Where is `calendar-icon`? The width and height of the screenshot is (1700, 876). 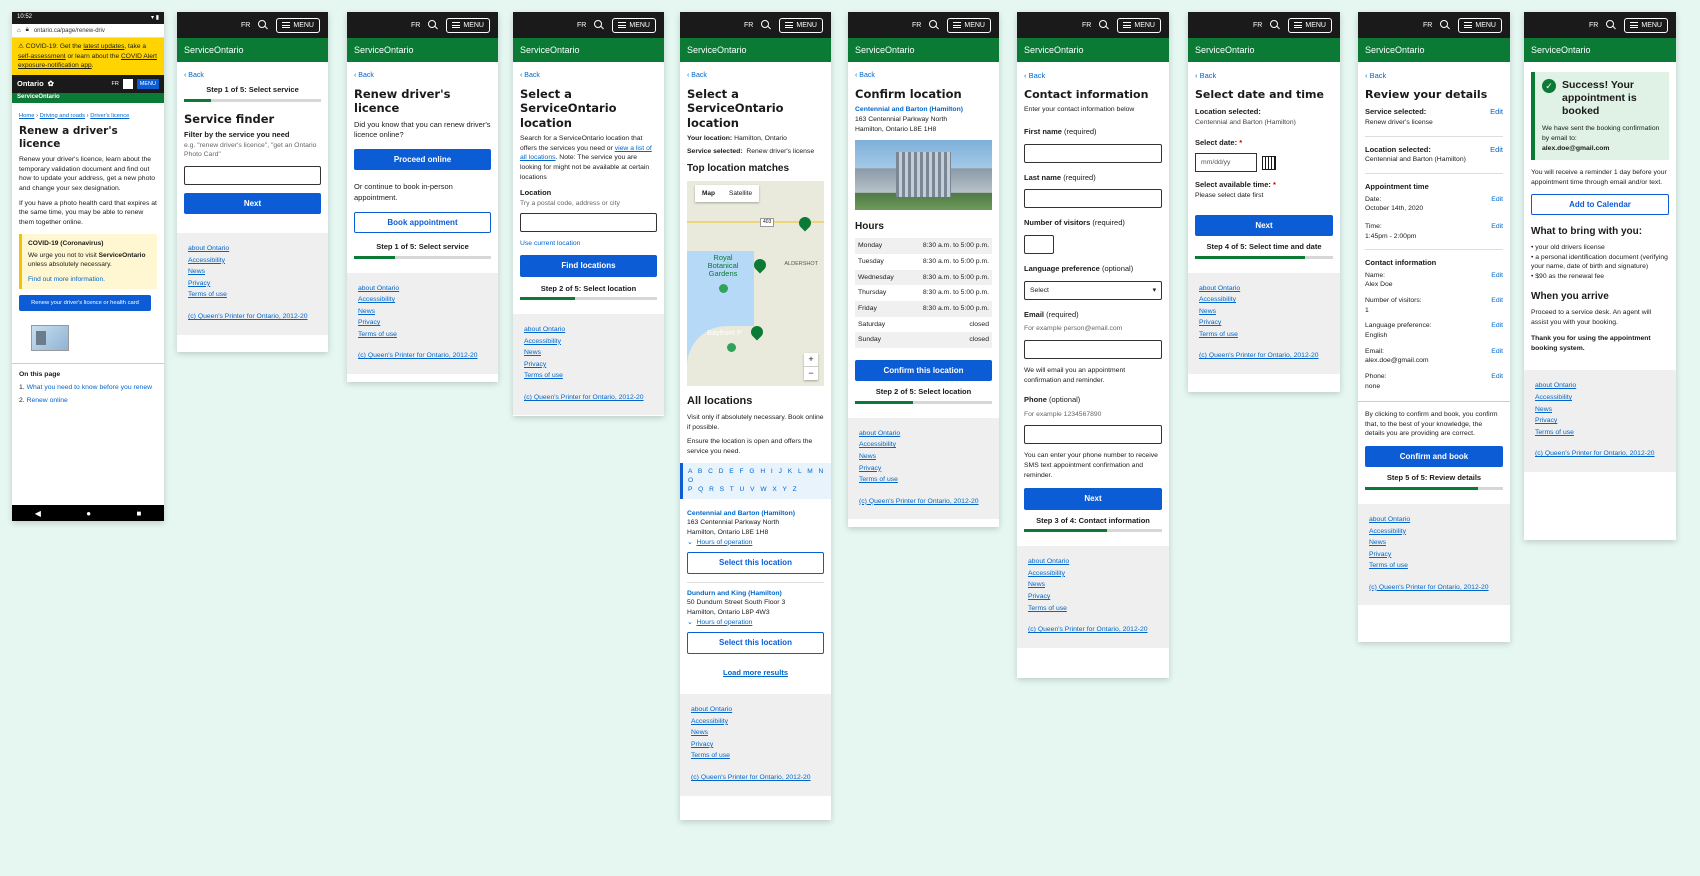 calendar-icon is located at coordinates (1269, 162).